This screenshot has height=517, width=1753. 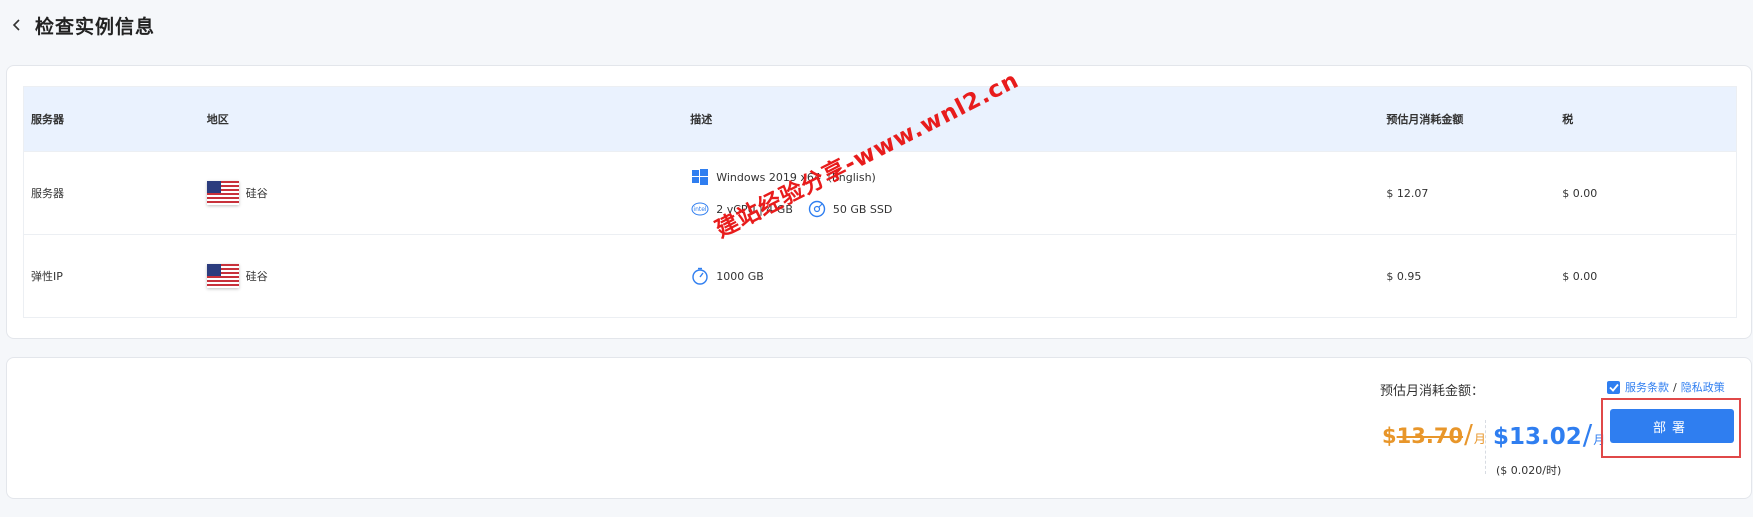 I want to click on svg-text: intel, so click(x=701, y=209).